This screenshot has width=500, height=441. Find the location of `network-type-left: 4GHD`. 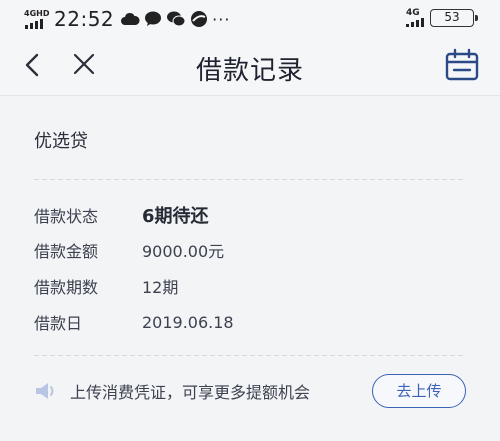

network-type-left: 4GHD is located at coordinates (37, 13).